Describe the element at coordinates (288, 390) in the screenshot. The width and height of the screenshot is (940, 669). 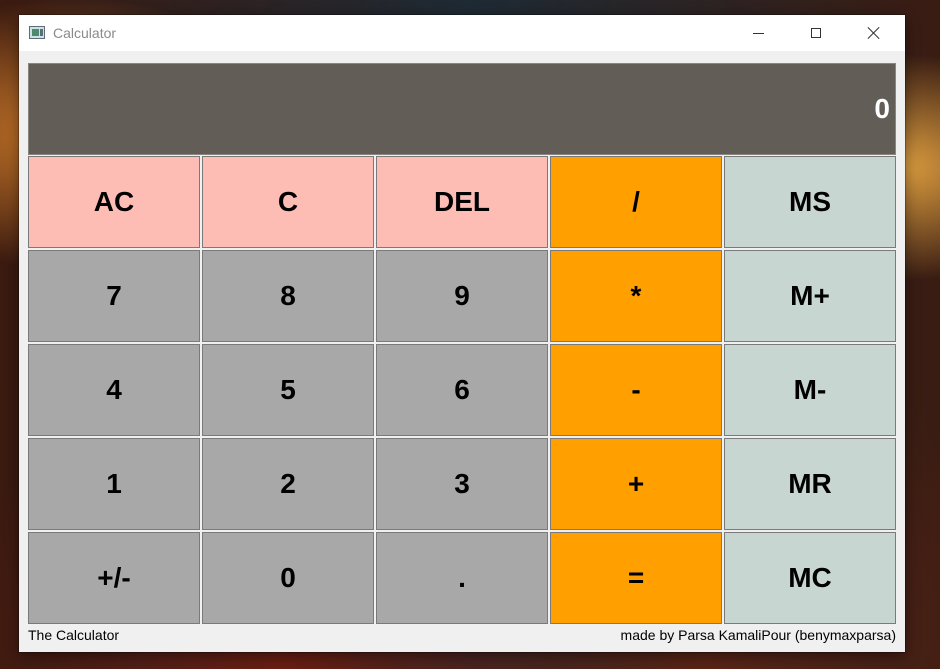
I see `digit-5-button: 5` at that location.